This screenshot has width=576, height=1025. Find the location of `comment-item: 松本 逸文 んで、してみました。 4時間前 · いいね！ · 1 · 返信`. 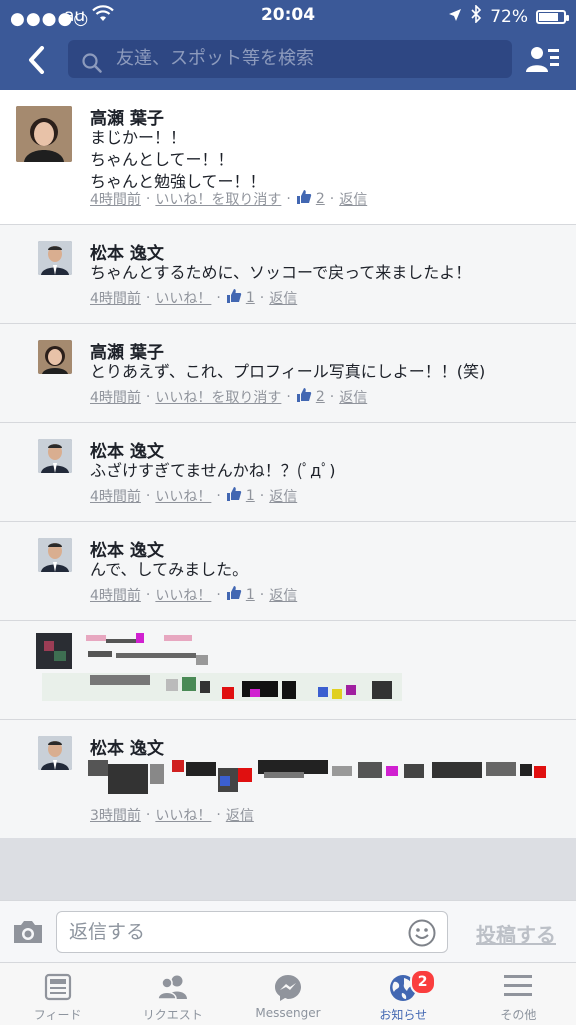

comment-item: 松本 逸文 んで、してみました。 4時間前 · いいね！ · 1 · 返信 is located at coordinates (288, 571).